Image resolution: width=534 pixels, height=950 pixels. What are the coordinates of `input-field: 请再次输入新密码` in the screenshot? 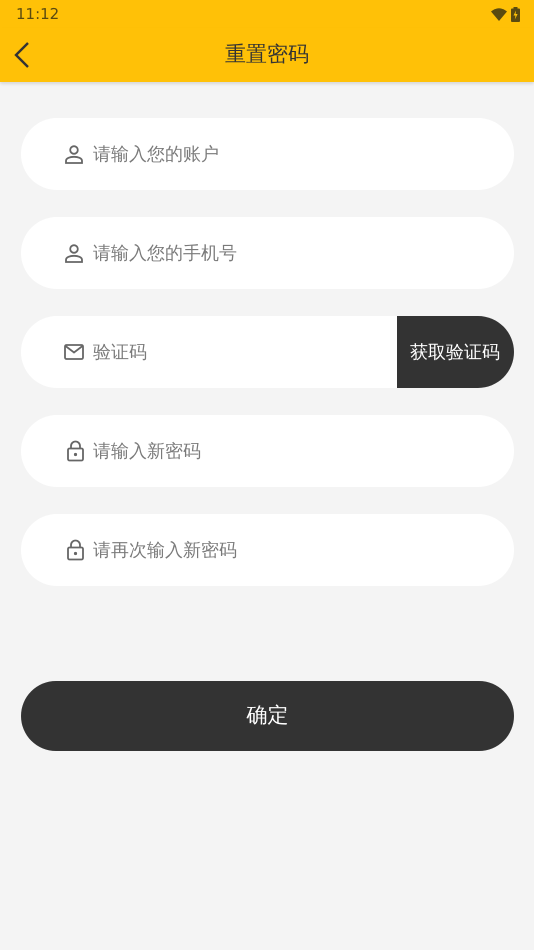 It's located at (267, 550).